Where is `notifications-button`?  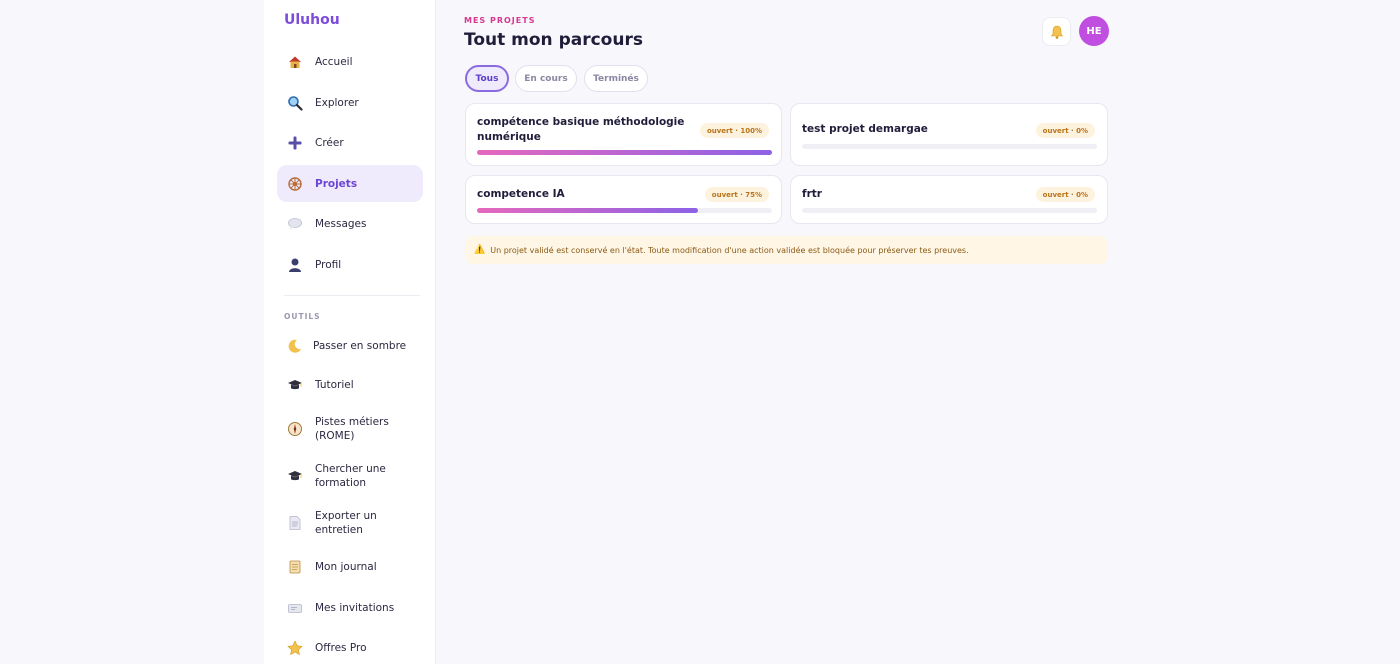
notifications-button is located at coordinates (1056, 31).